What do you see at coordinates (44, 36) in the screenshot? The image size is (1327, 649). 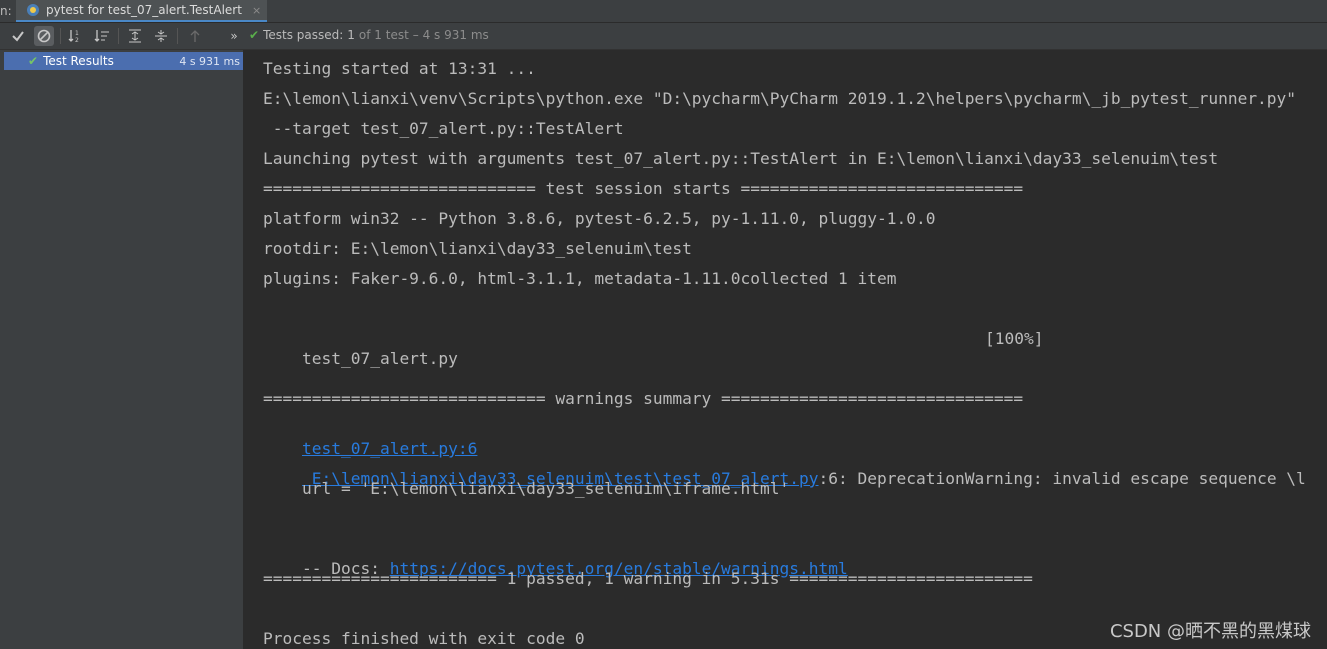 I see `show-ignored-icon` at bounding box center [44, 36].